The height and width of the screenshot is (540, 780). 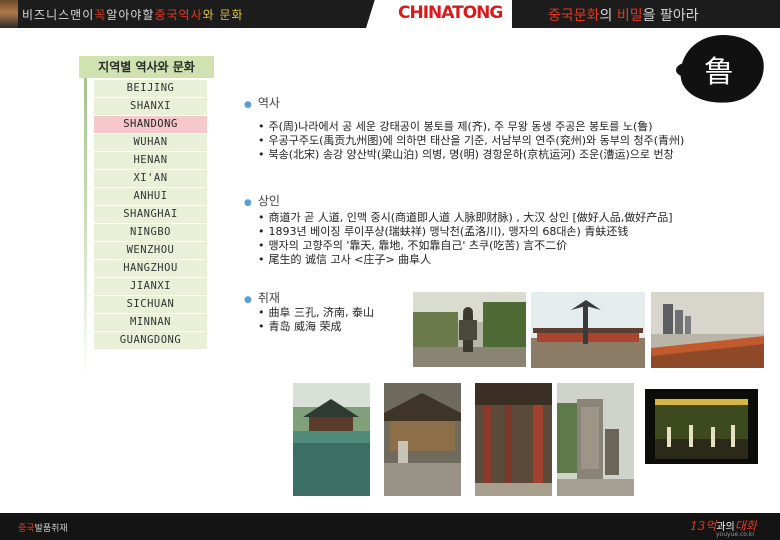 I want to click on photo-stage-performance, so click(x=701, y=426).